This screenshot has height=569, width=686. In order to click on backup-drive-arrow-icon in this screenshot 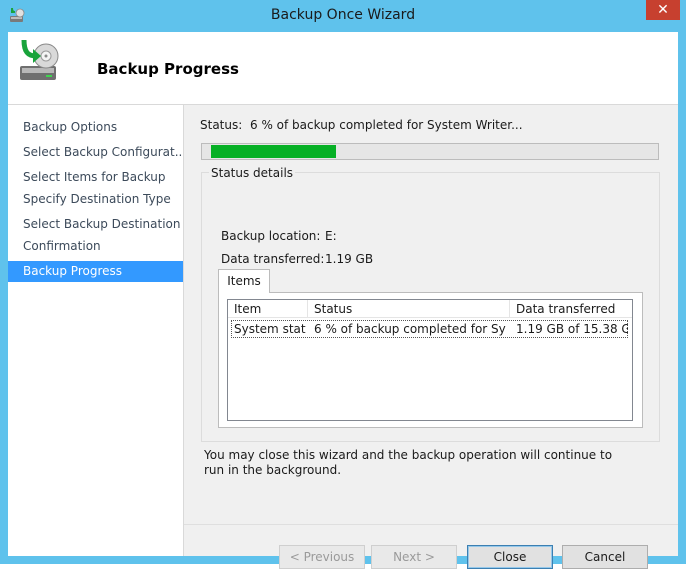, I will do `click(39, 63)`.